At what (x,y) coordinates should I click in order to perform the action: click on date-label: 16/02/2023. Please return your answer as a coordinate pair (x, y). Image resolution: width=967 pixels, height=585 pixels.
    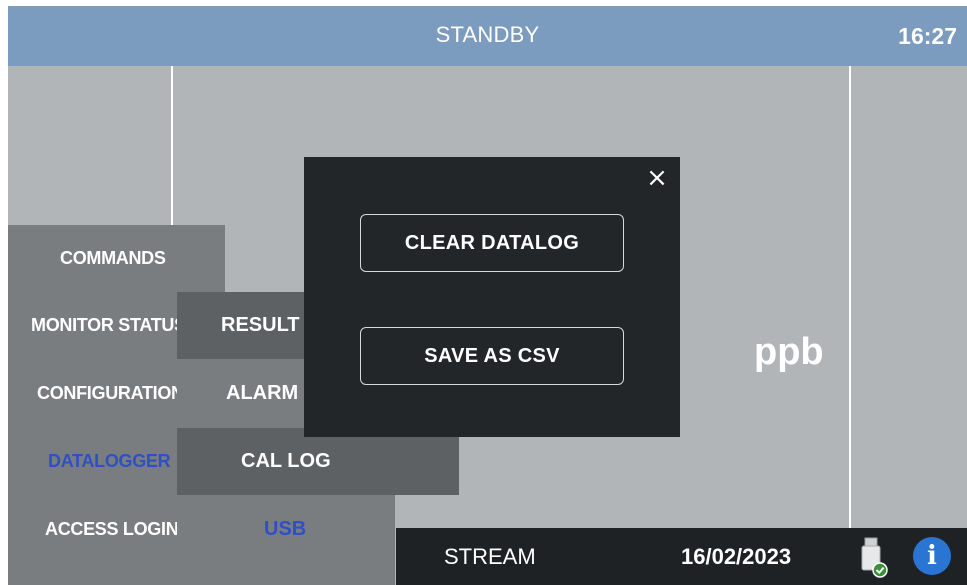
    Looking at the image, I should click on (736, 556).